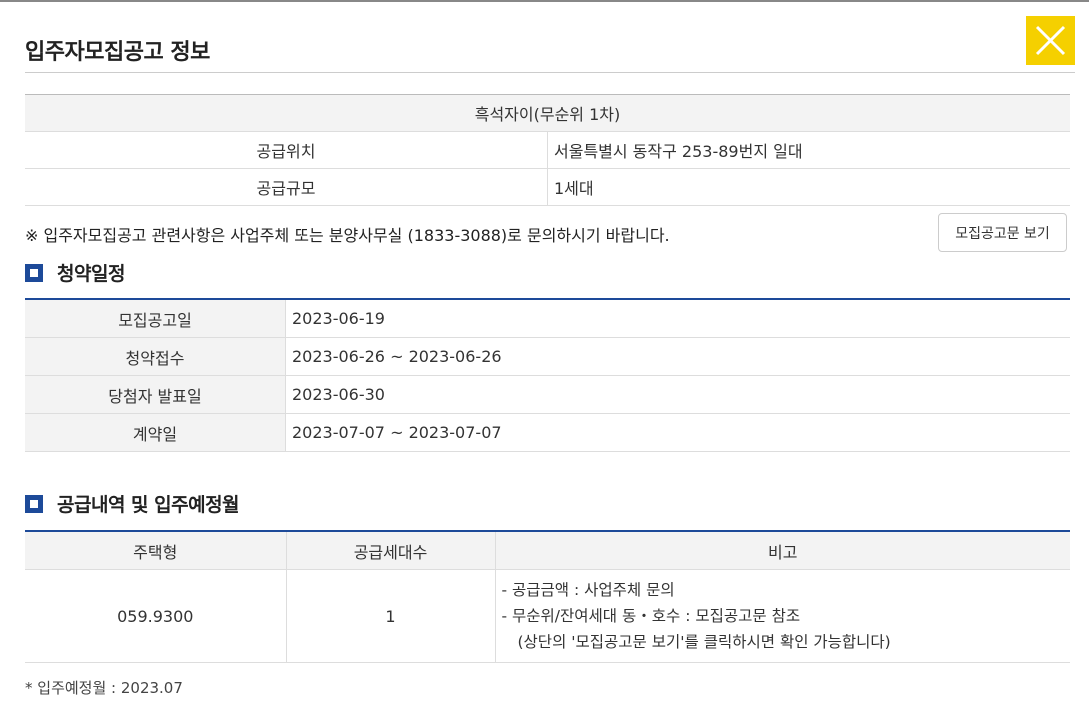  I want to click on supply-heading: 공급내역 및 입주예정월, so click(132, 503).